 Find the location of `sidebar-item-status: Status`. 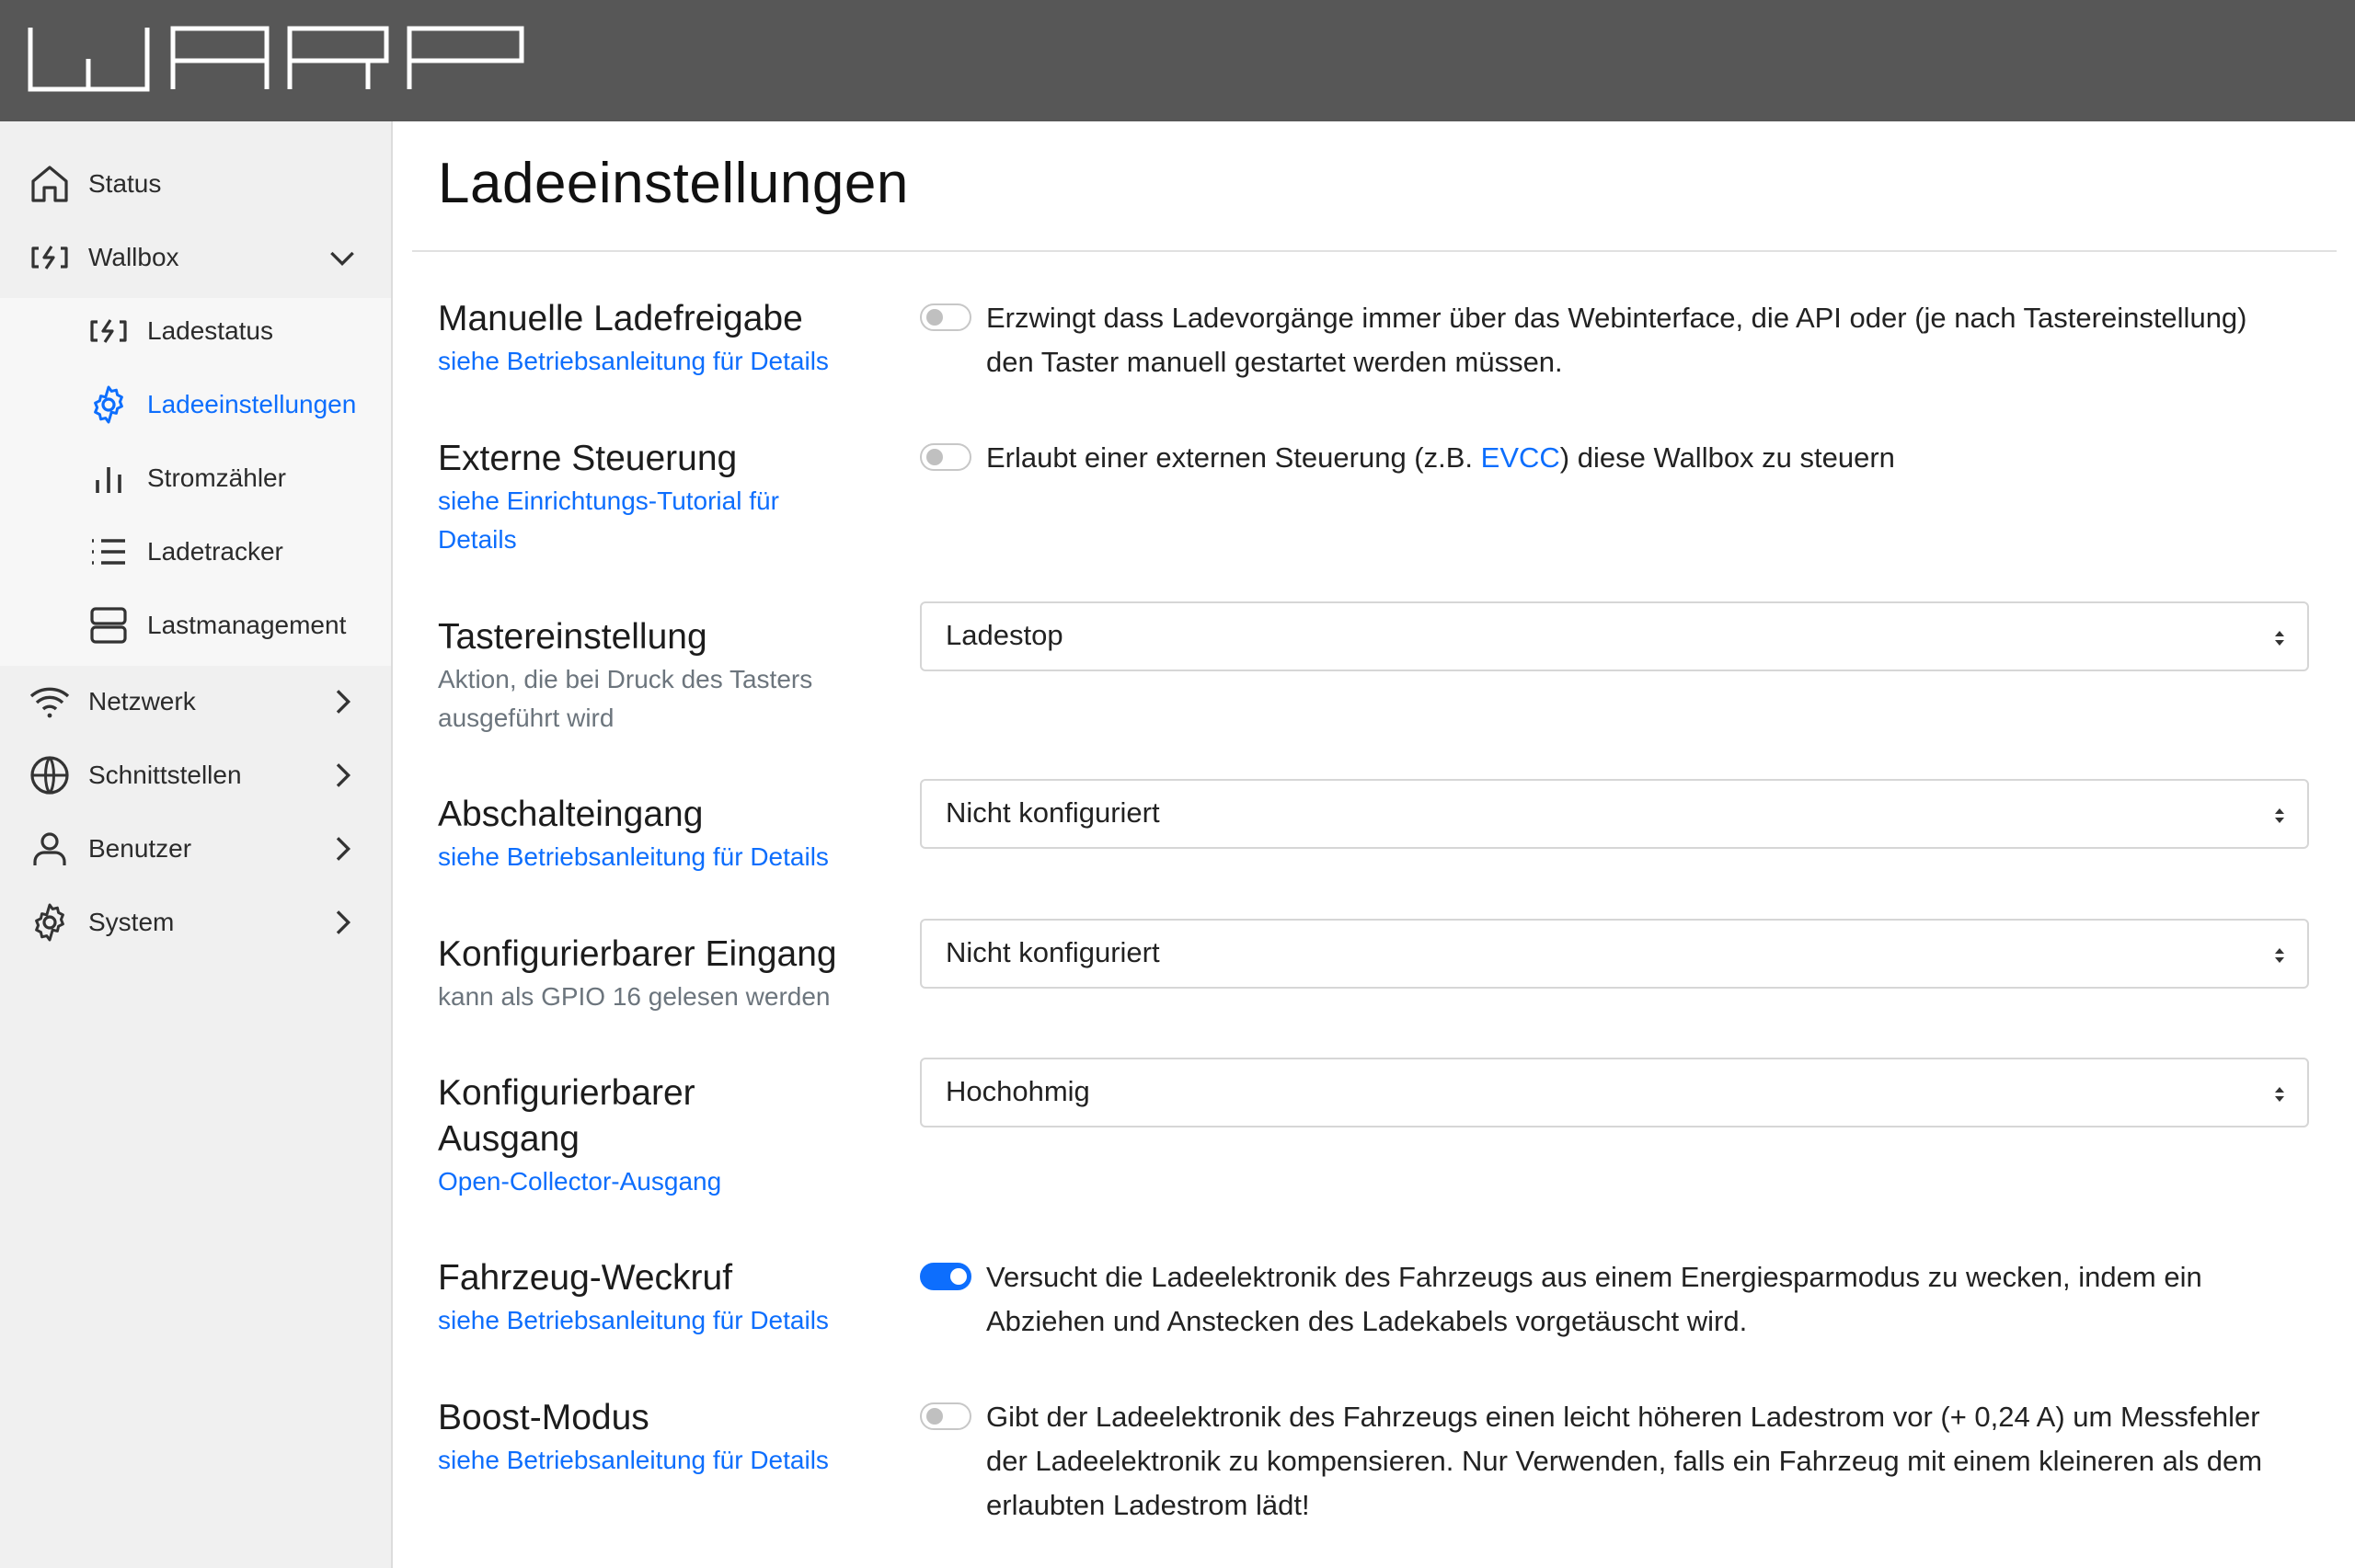

sidebar-item-status: Status is located at coordinates (195, 184).